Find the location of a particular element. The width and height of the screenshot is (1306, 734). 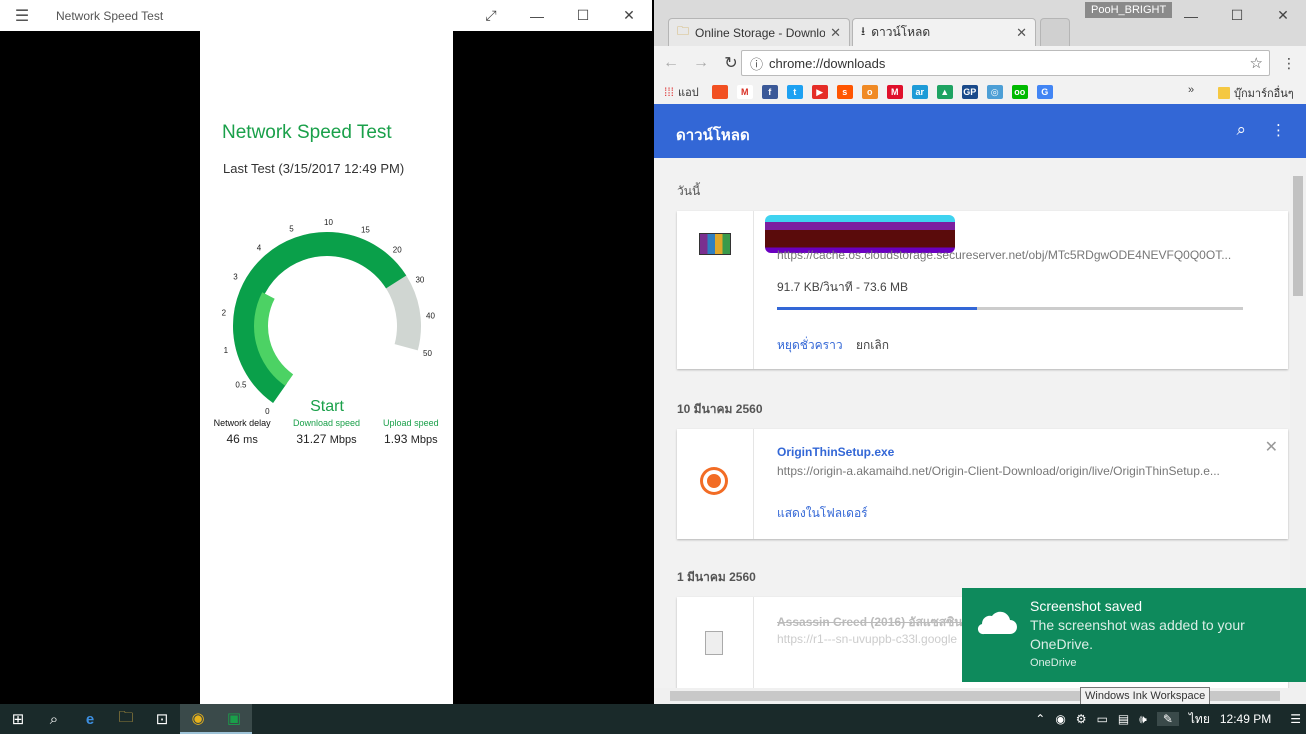

download-filename: Assassin Creed (2016) อัสแซสซิน is located at coordinates (869, 622).